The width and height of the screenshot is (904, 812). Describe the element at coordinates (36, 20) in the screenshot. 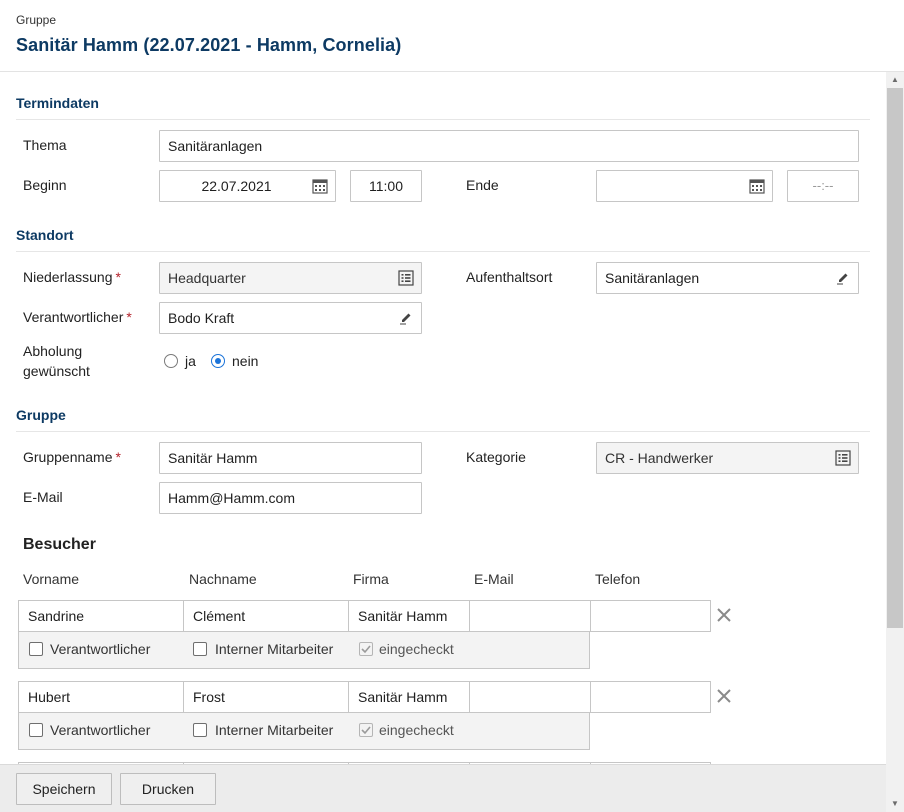

I see `header-label: Gruppe` at that location.